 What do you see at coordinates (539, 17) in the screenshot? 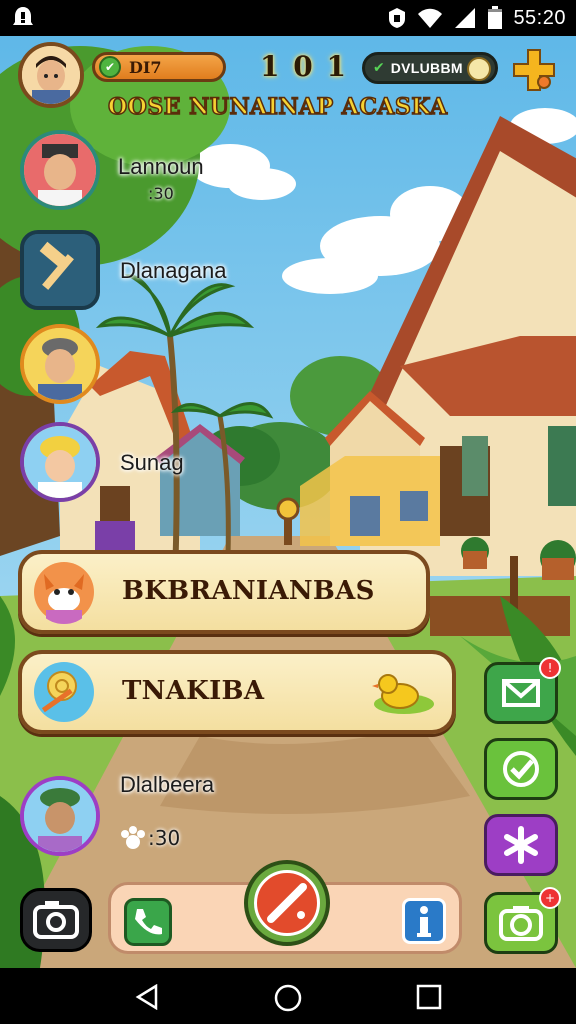
I see `clock: 55:20` at bounding box center [539, 17].